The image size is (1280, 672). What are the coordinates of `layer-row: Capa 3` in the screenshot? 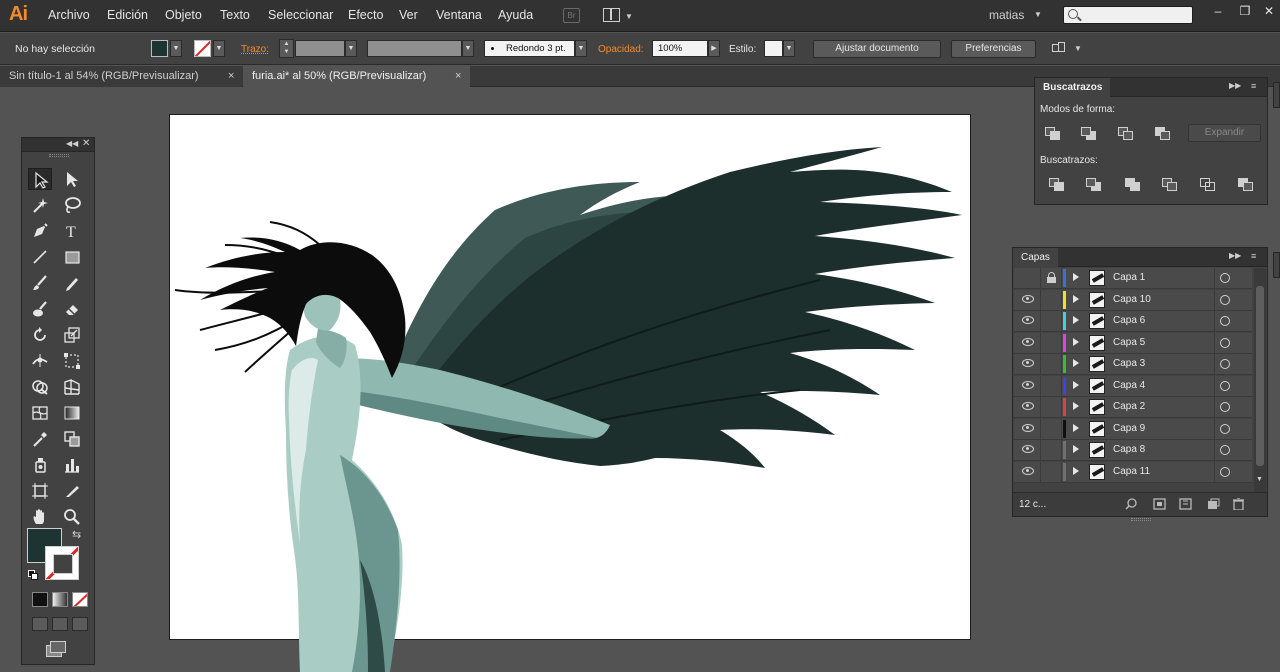 It's located at (1133, 364).